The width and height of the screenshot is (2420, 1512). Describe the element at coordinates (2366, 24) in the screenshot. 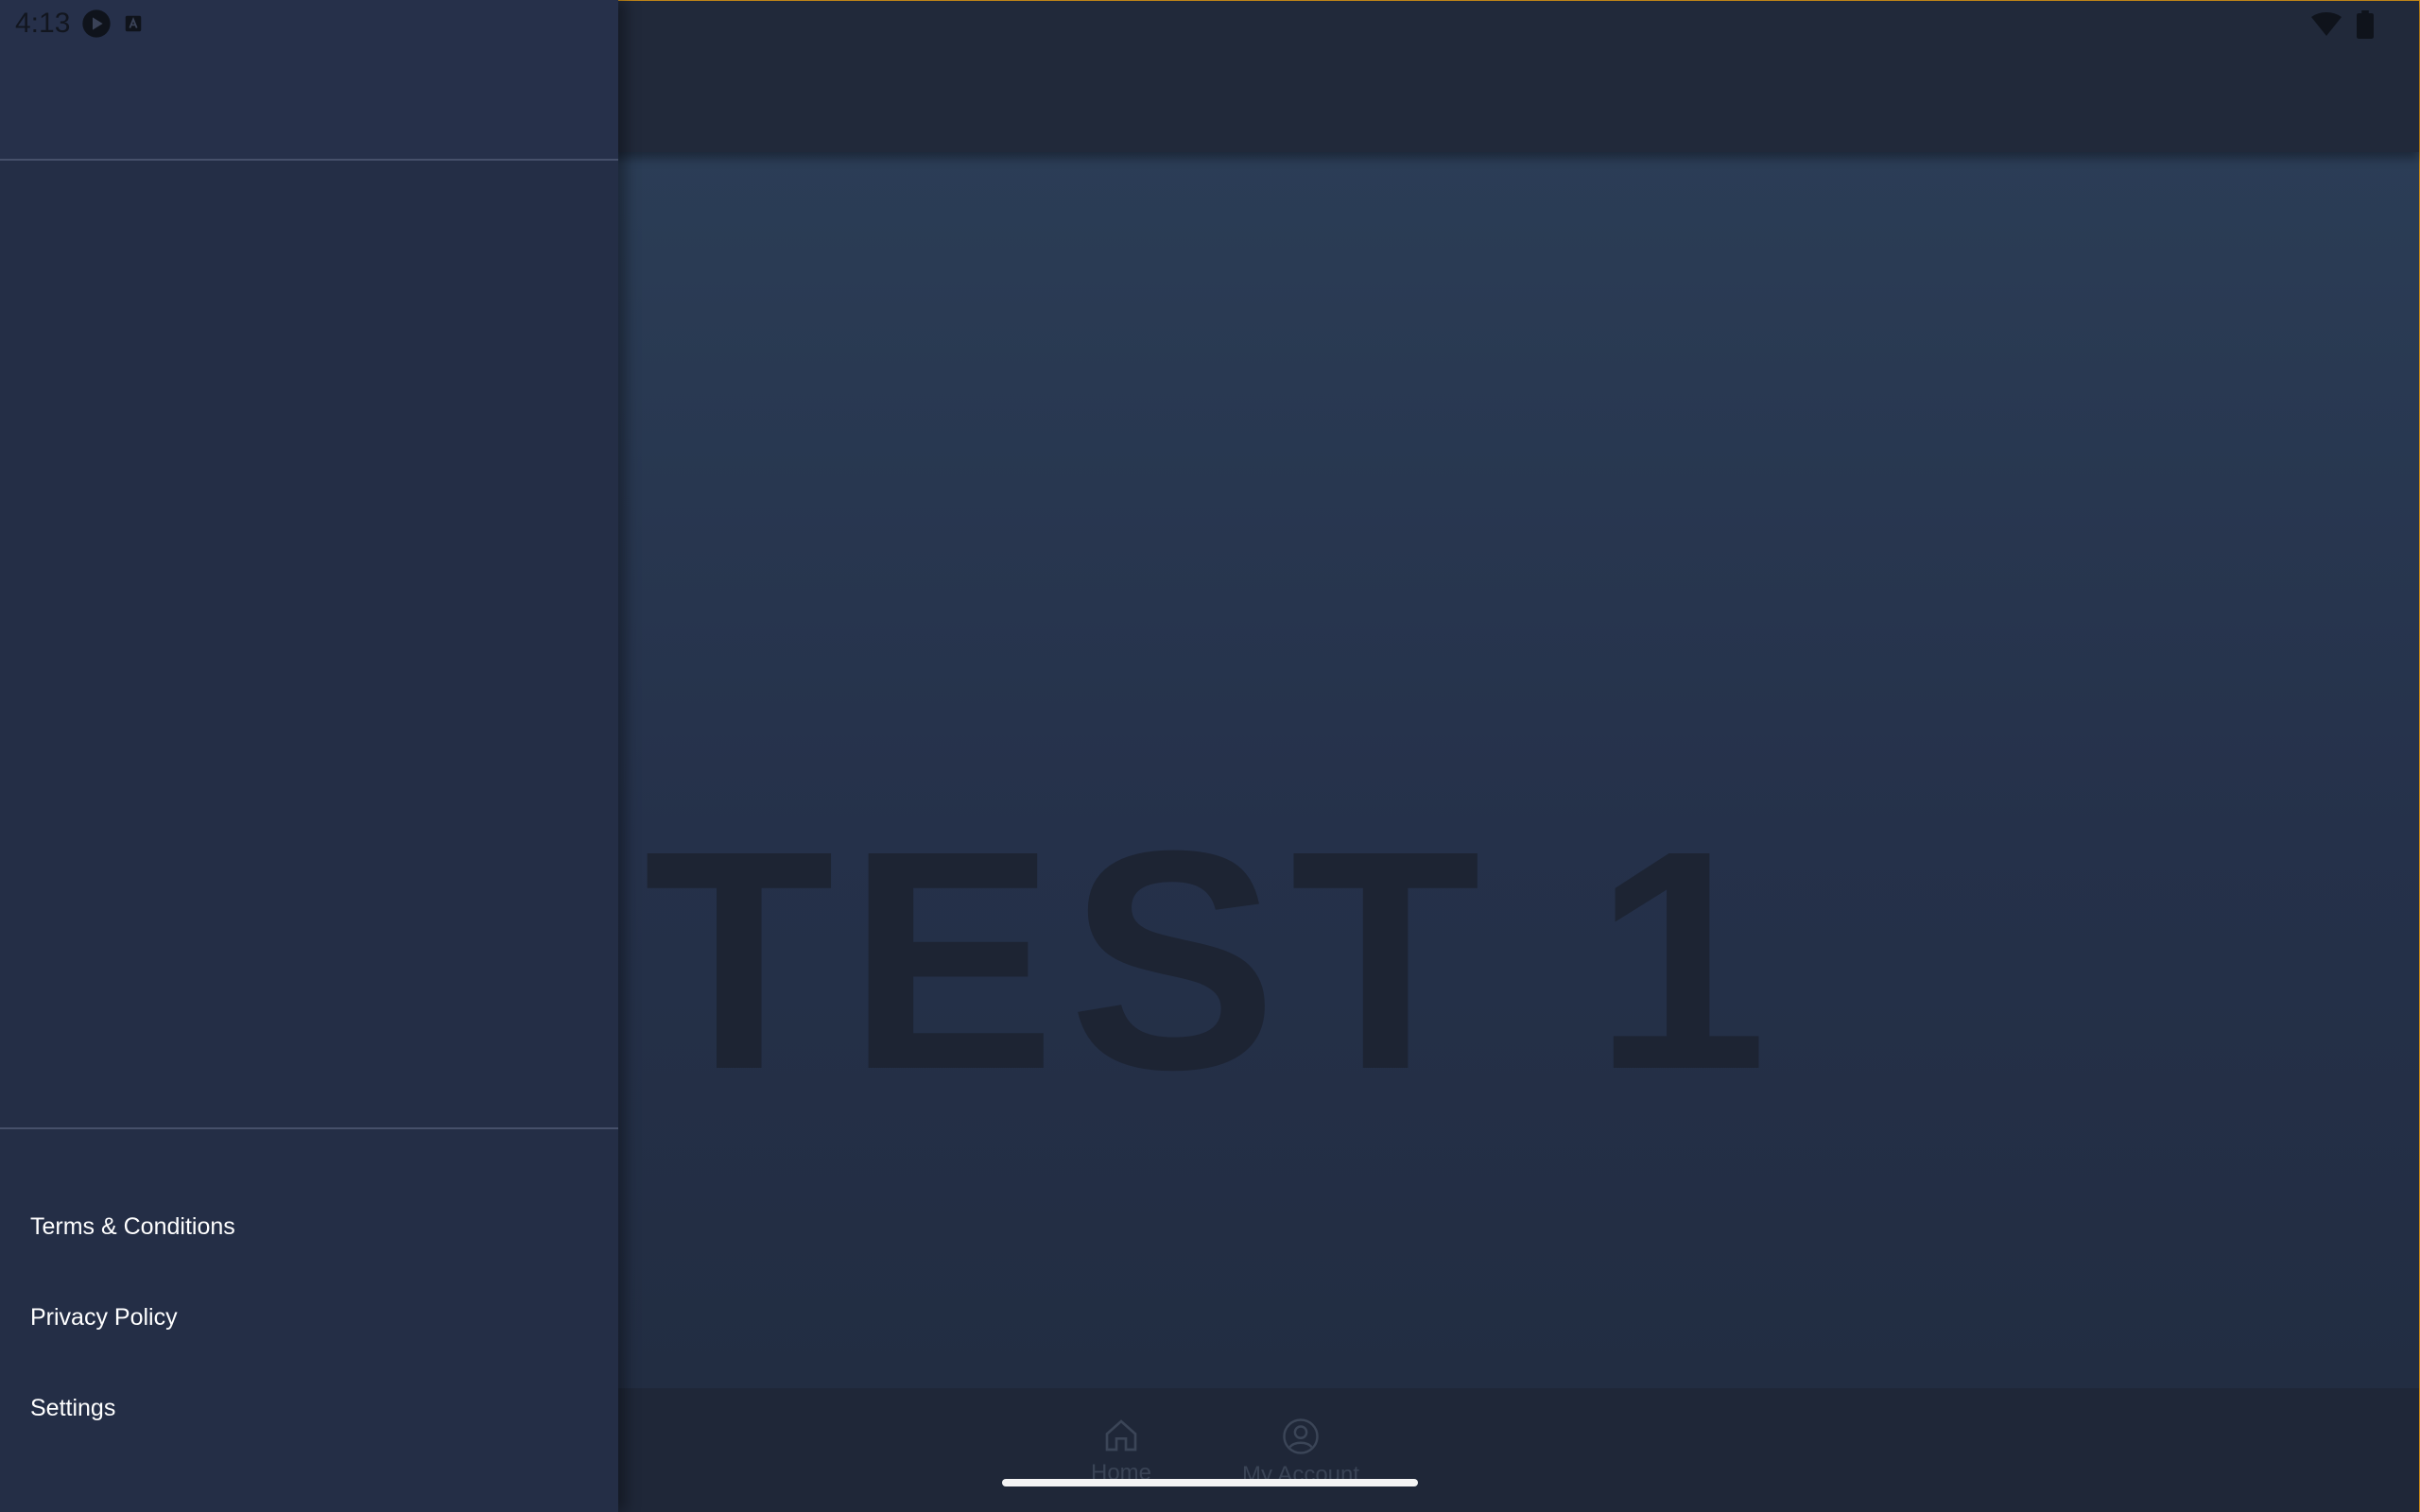

I see `battery-icon` at that location.